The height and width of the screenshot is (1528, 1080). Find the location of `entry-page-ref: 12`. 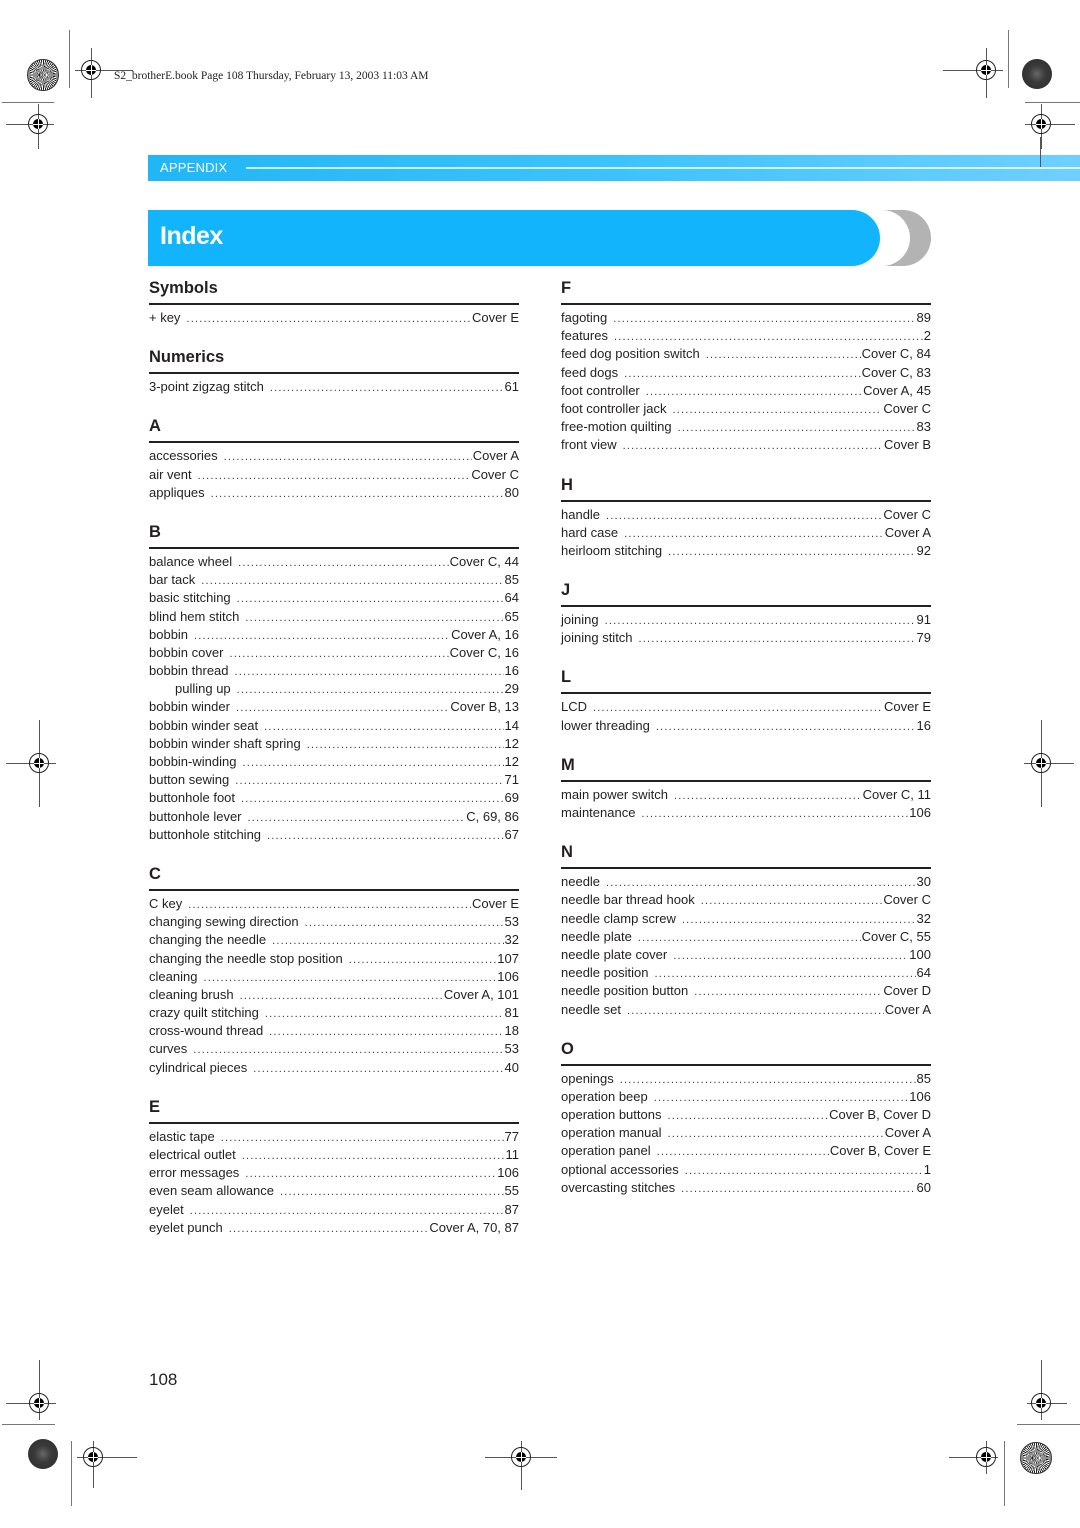

entry-page-ref: 12 is located at coordinates (511, 761).